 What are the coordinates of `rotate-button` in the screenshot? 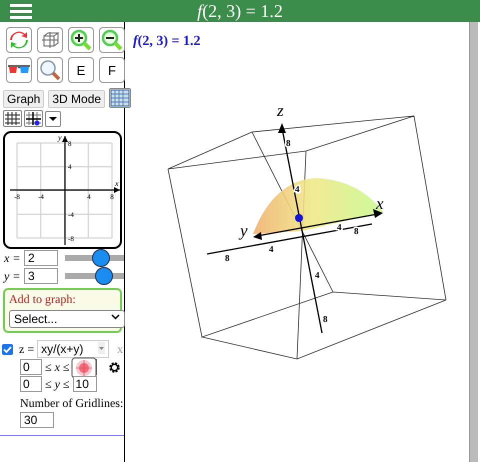 It's located at (19, 40).